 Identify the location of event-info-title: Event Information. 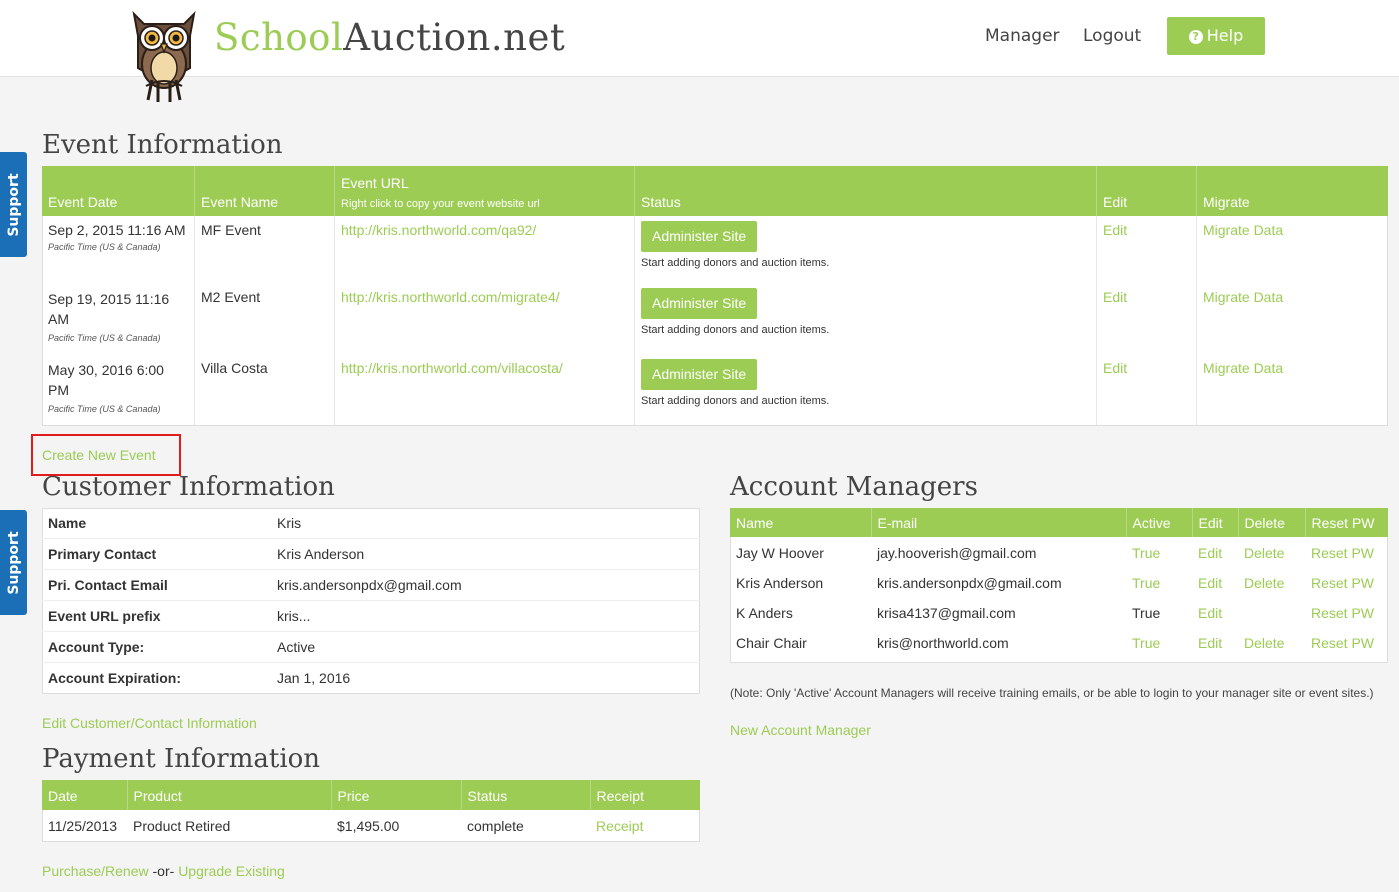
(162, 145).